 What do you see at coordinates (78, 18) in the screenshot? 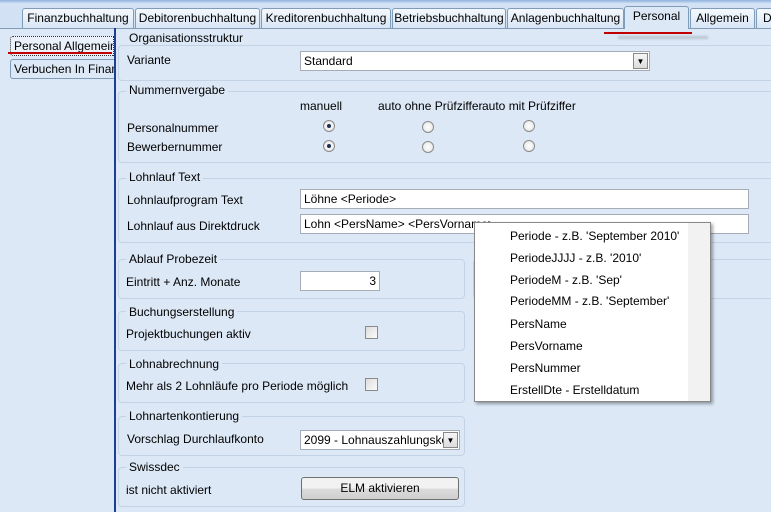
I see `tab-finanzbuchhaltung: Finanzbuchhaltung` at bounding box center [78, 18].